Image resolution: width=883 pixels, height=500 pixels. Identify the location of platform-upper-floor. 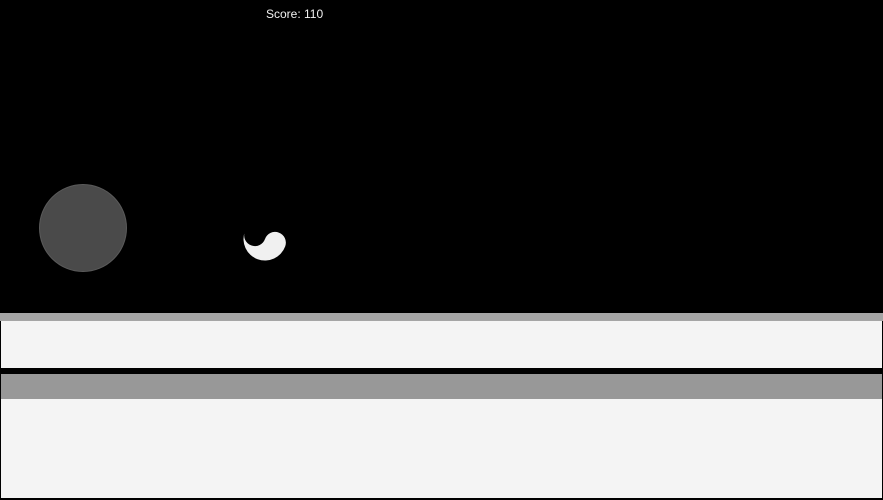
(441, 344).